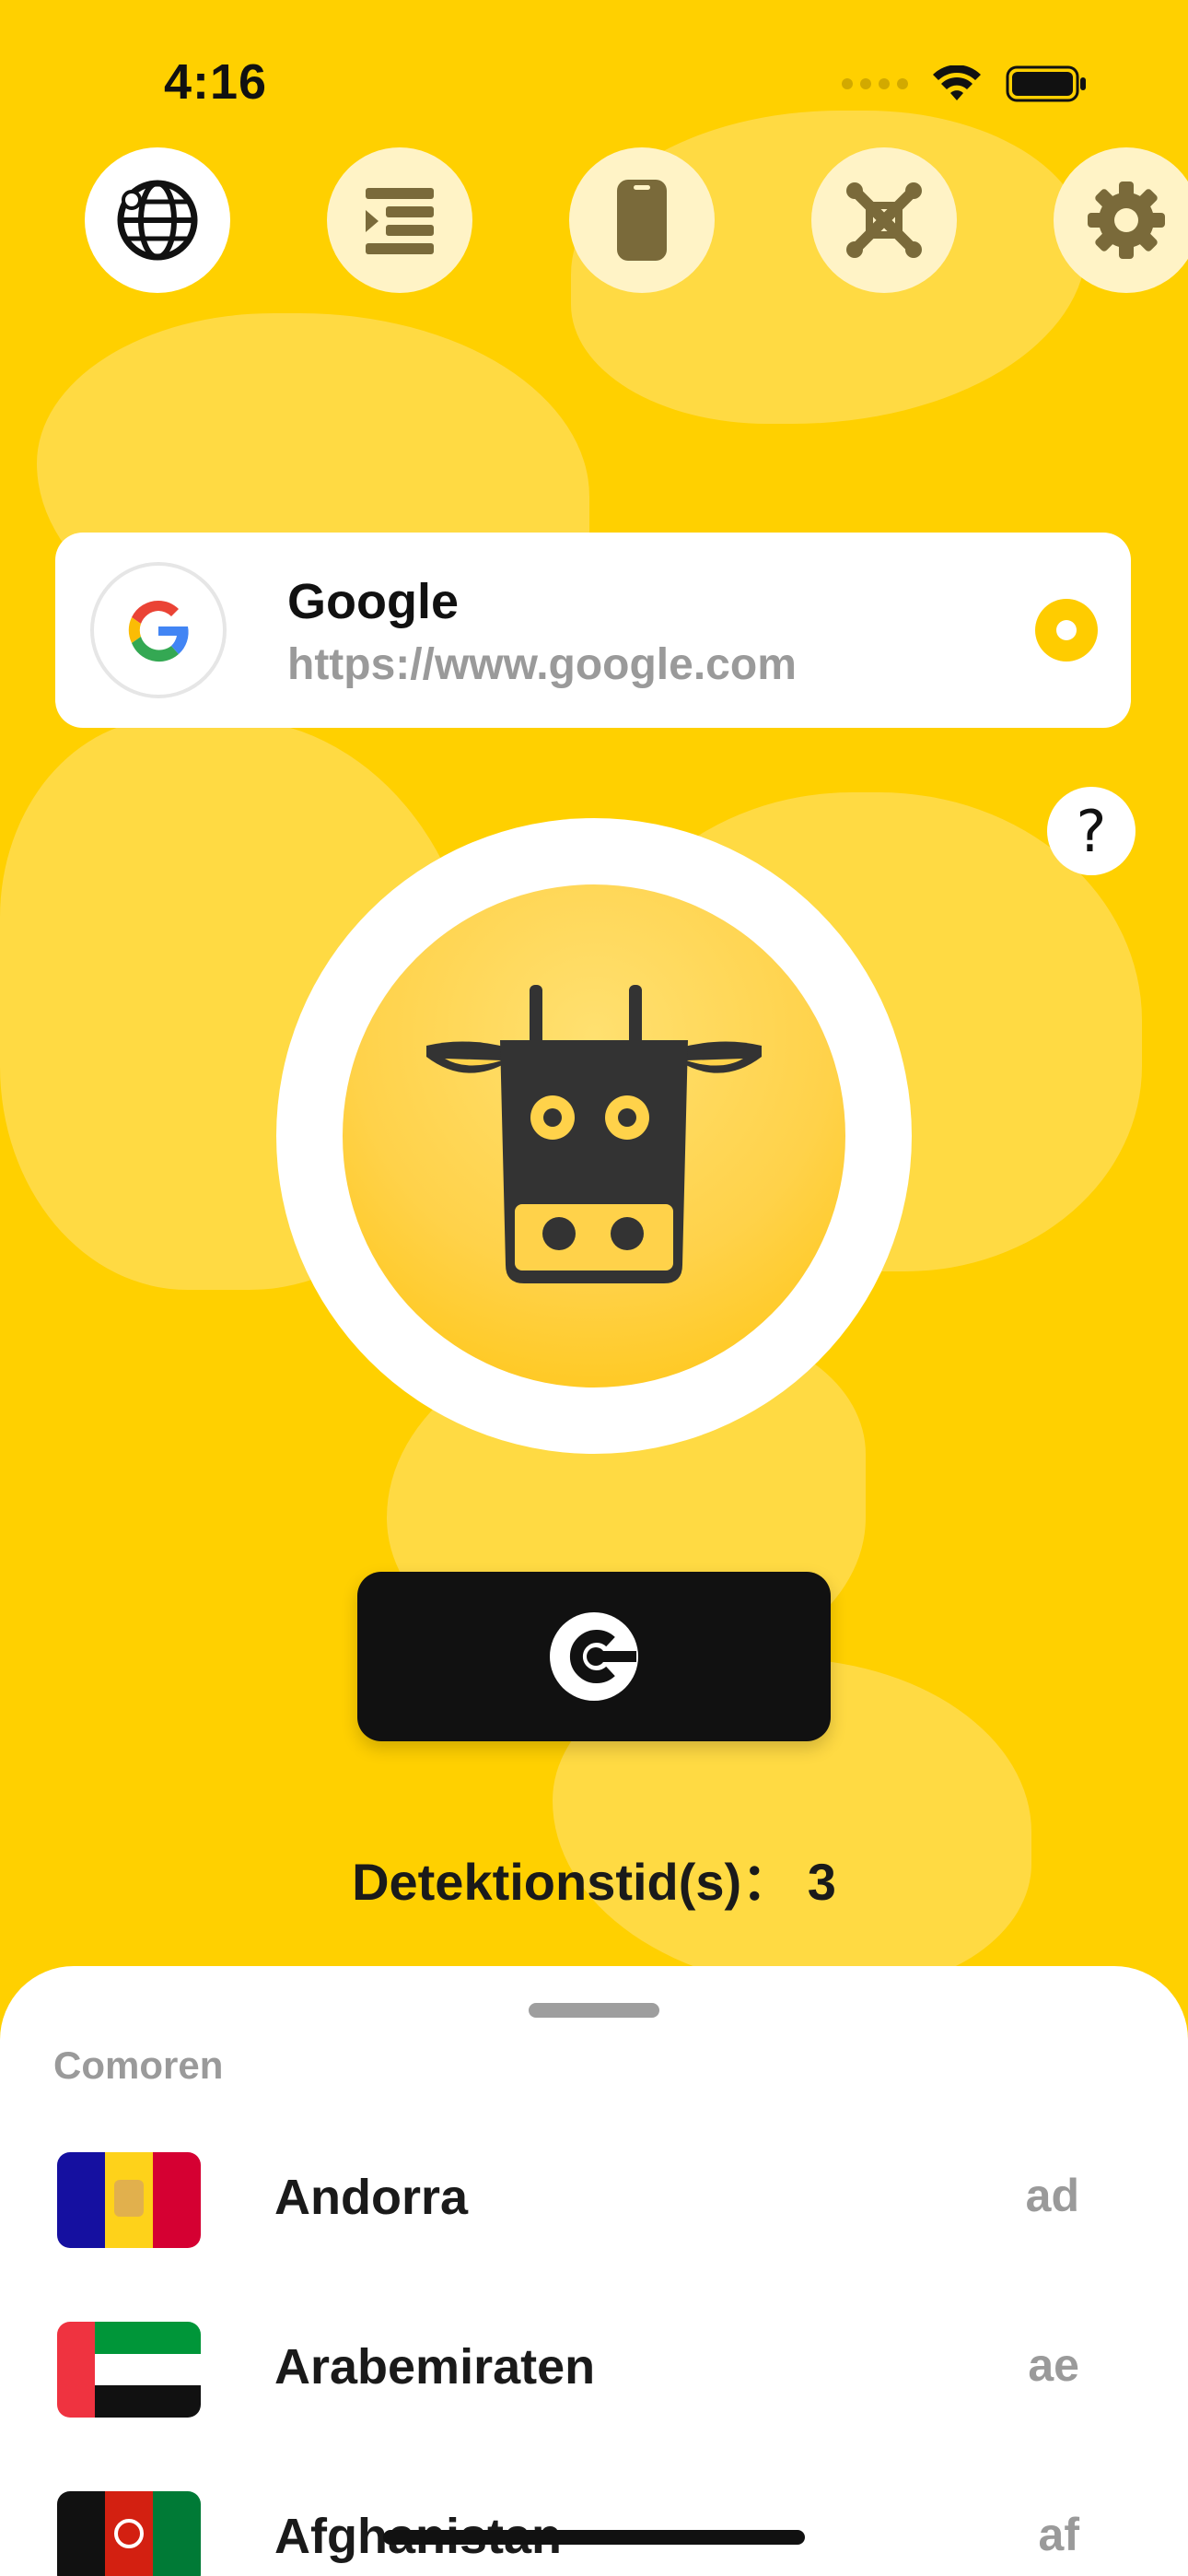  Describe the element at coordinates (129, 2533) in the screenshot. I see `flag-afghanistan-icon` at that location.